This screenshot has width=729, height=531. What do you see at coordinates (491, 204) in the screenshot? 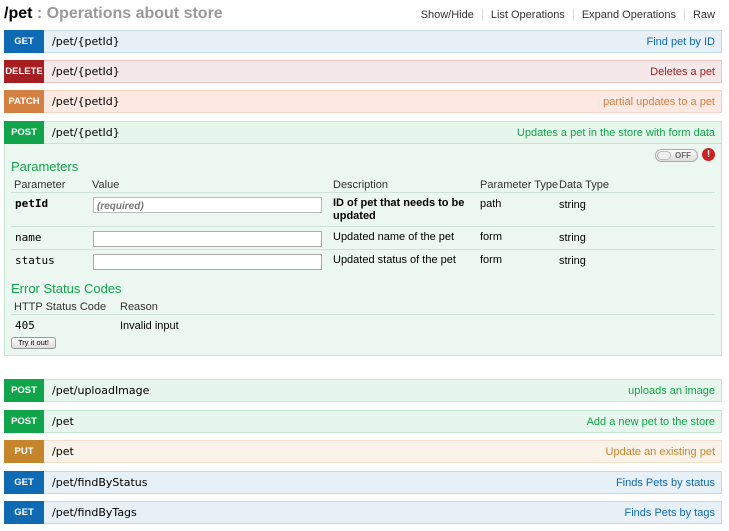
I see `param-type: path` at bounding box center [491, 204].